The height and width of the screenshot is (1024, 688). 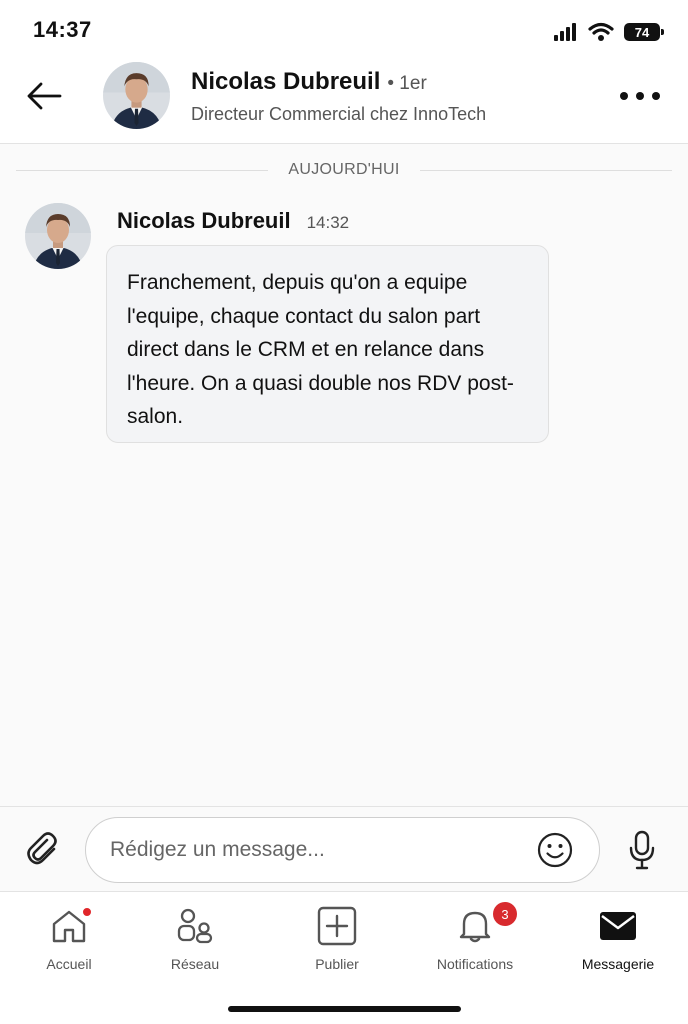 I want to click on message-input-wrapper, so click(x=342, y=850).